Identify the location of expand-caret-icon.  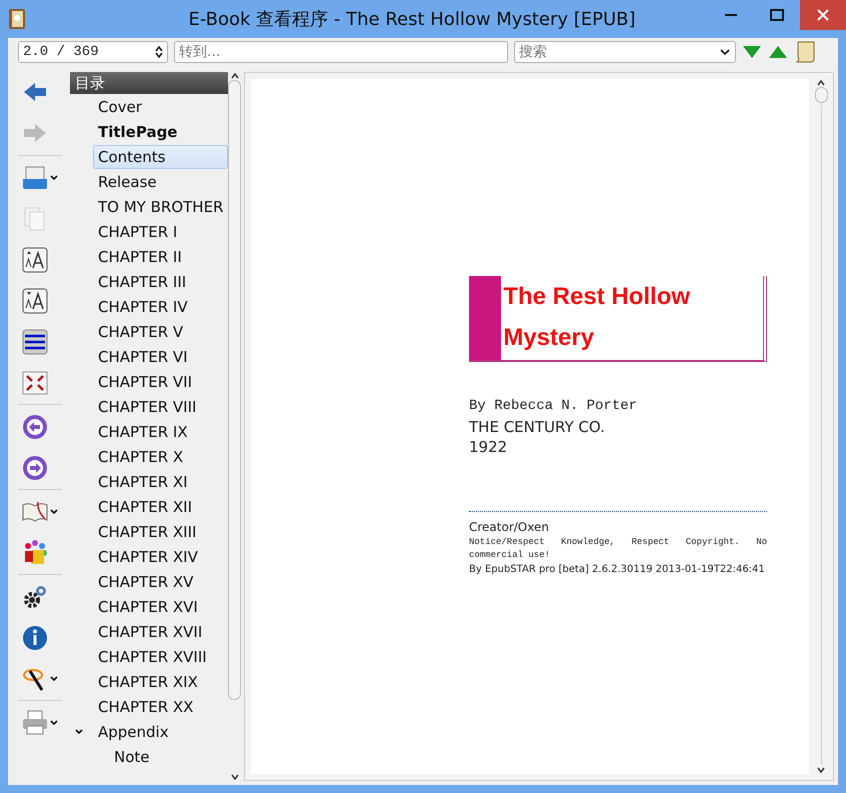
(79, 731).